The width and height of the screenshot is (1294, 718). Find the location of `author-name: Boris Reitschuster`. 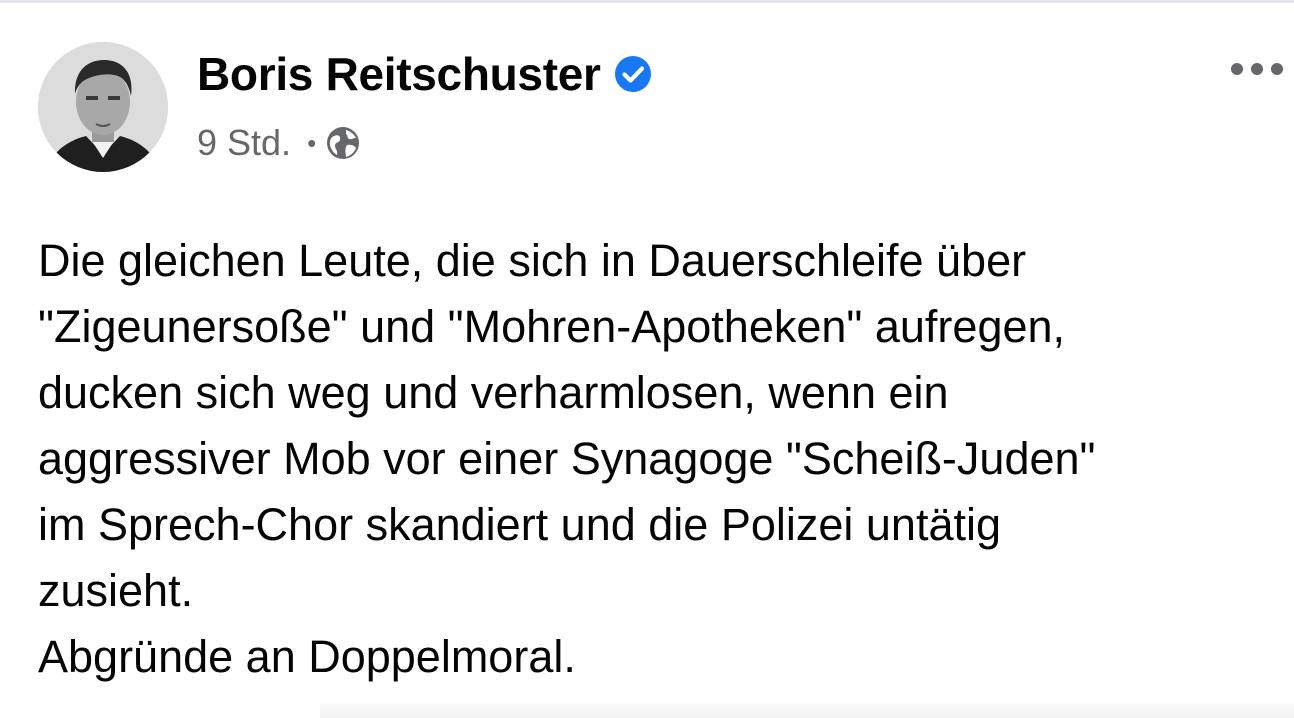

author-name: Boris Reitschuster is located at coordinates (399, 74).